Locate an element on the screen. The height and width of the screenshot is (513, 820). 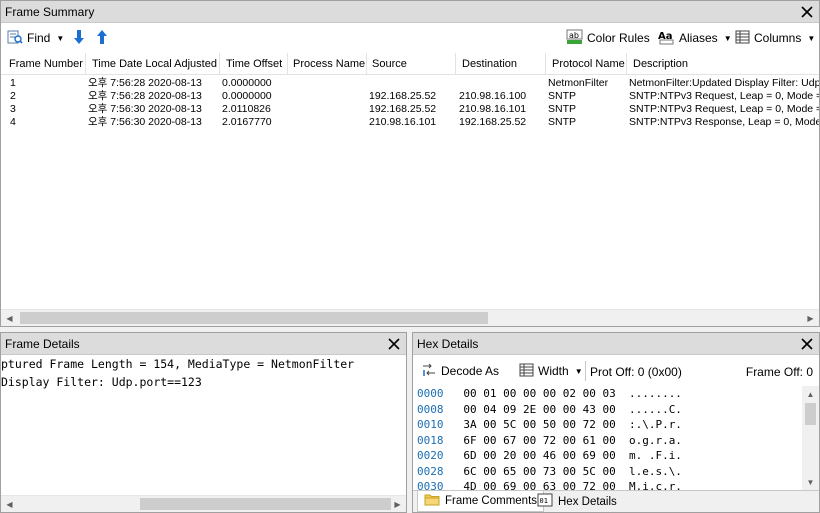
tab-hex-details: 01 Hex Details is located at coordinates (577, 501).